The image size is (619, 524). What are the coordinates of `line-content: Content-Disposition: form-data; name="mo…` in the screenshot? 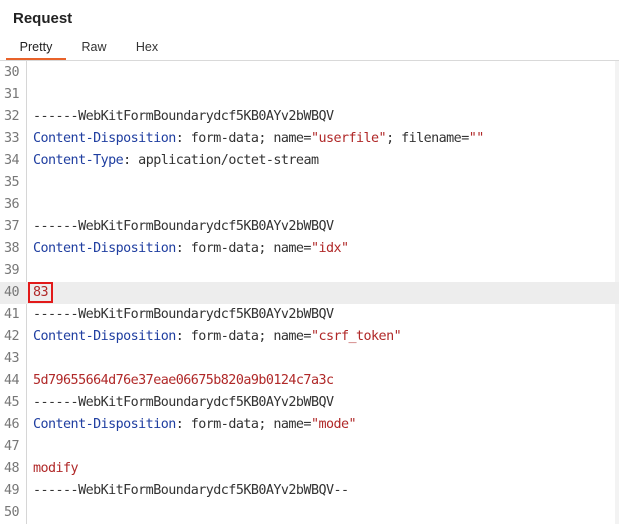 It's located at (195, 425).